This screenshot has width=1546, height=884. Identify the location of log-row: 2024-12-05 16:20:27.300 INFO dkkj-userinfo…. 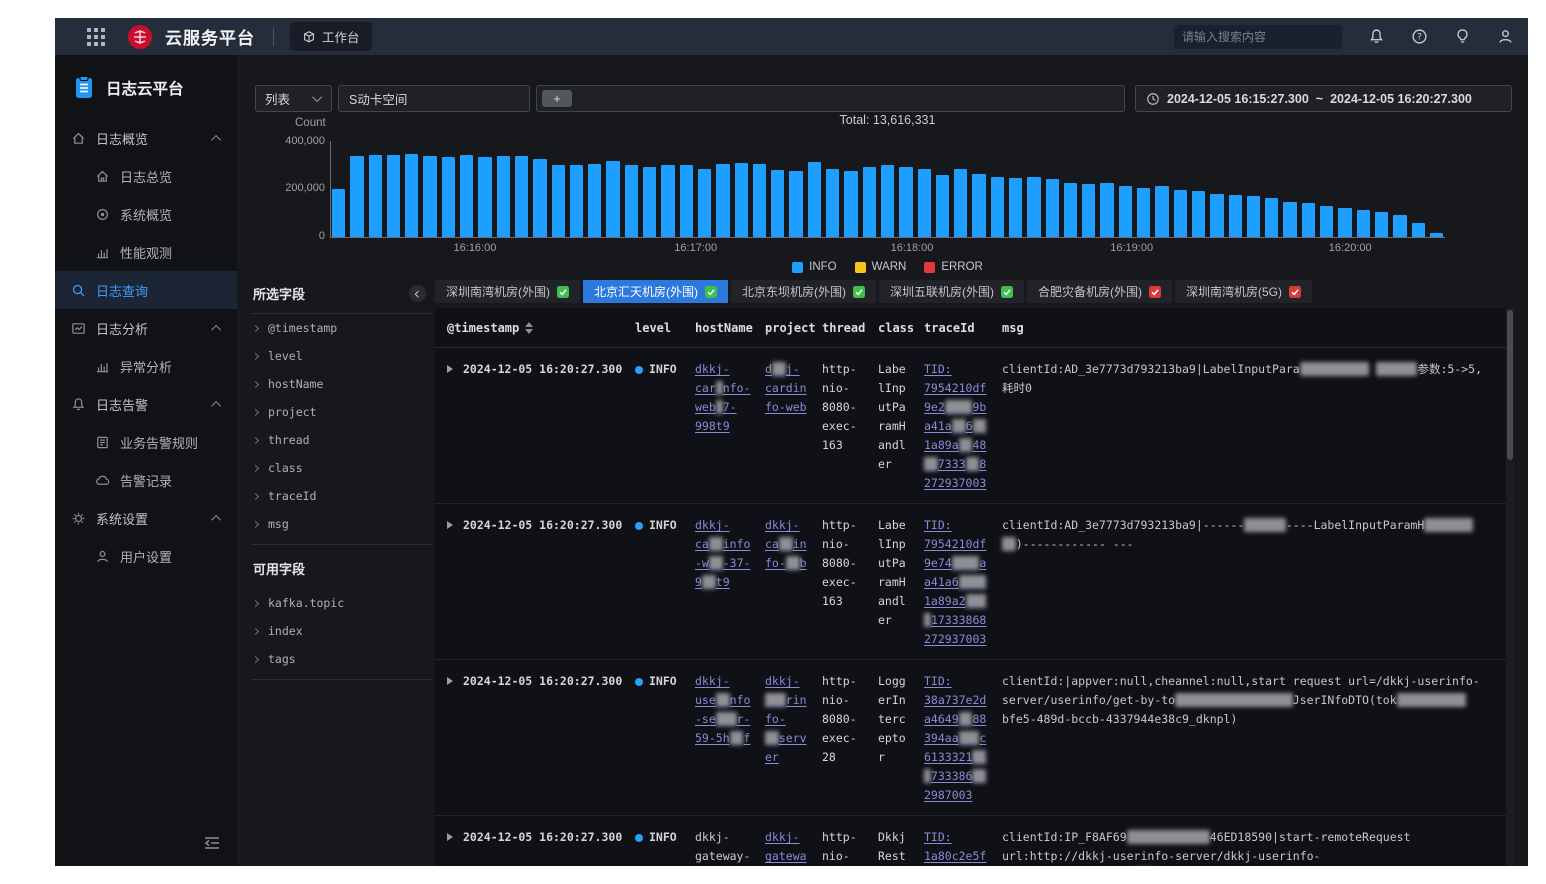
(974, 738).